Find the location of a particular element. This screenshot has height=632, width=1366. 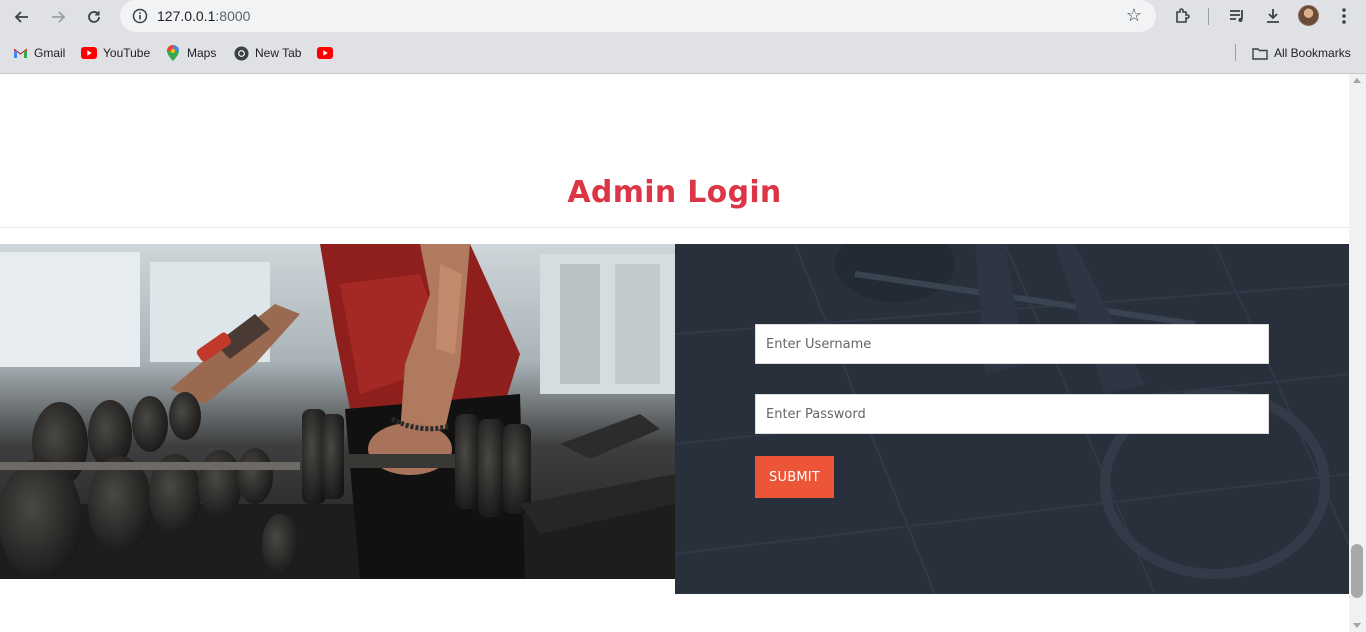

bookmark-gmail: Gmail is located at coordinates (38, 53).